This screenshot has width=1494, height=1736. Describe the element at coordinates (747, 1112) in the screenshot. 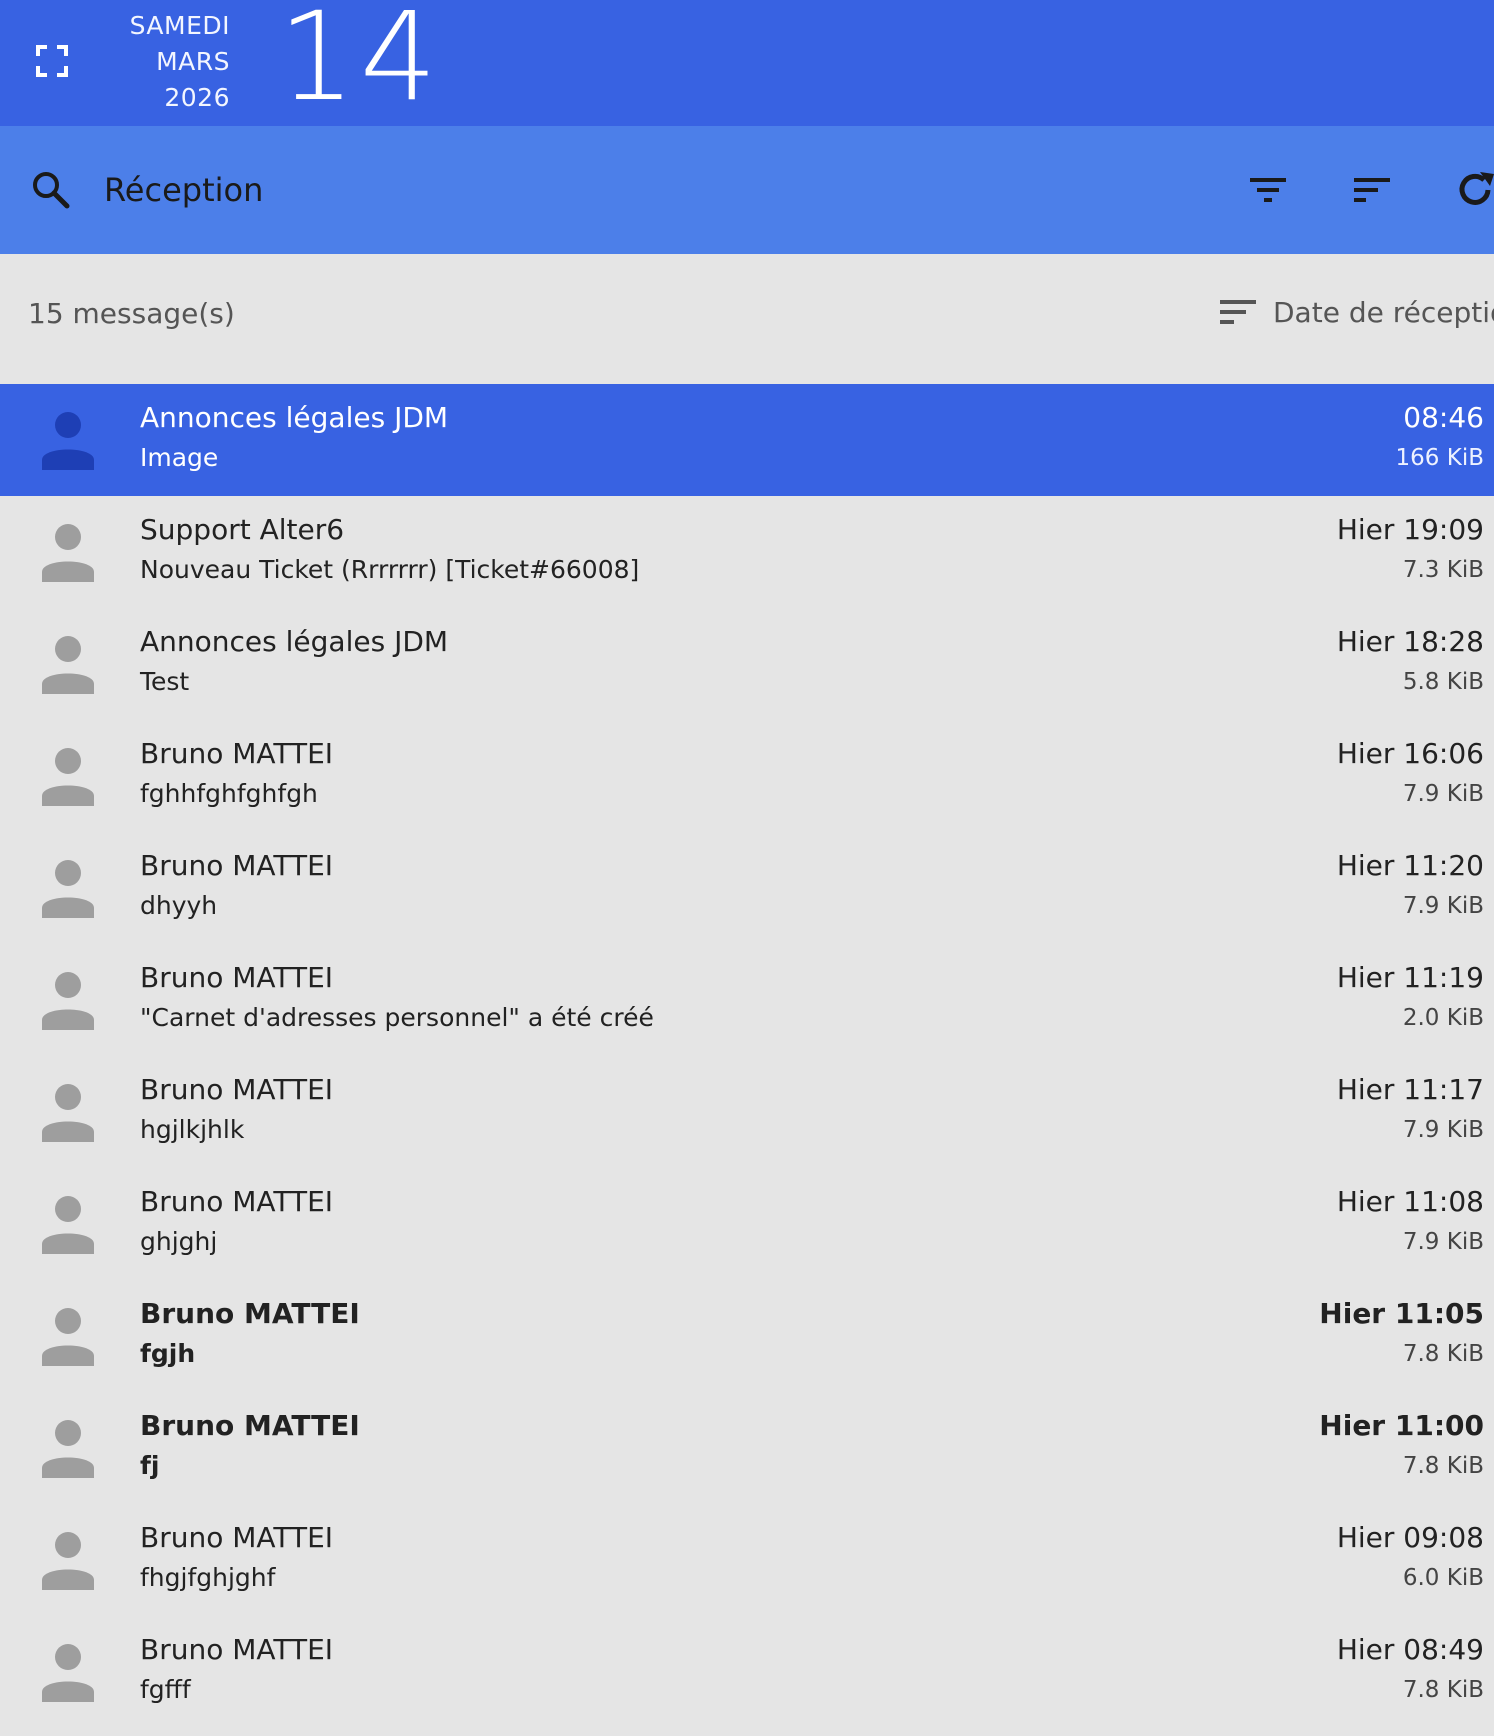

I see `message-row: Bruno MATTEI hgjlkjhlk Hier 11:17 7.9 KiB` at that location.